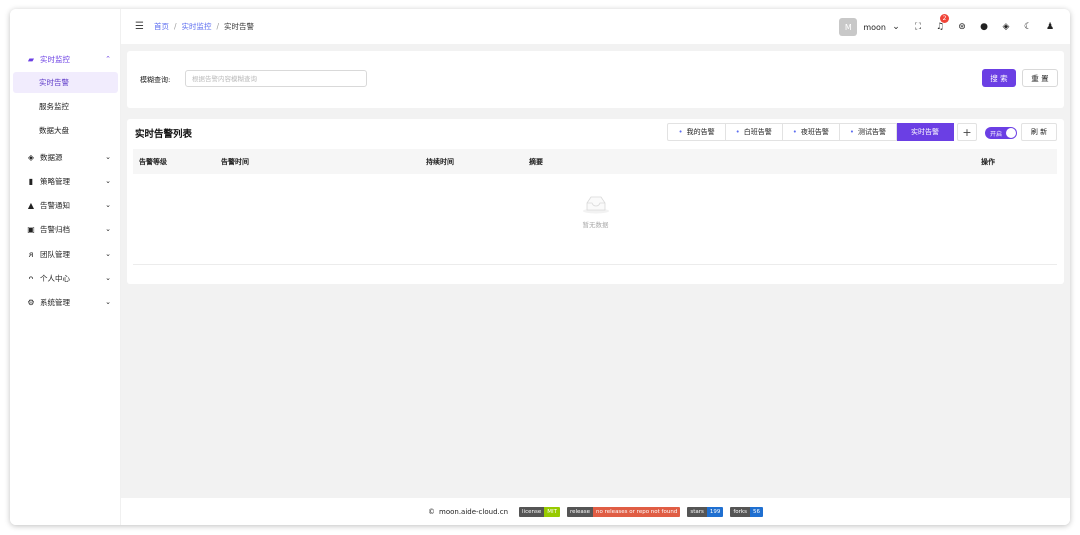  Describe the element at coordinates (1050, 27) in the screenshot. I see `theme-icon: ♟` at that location.